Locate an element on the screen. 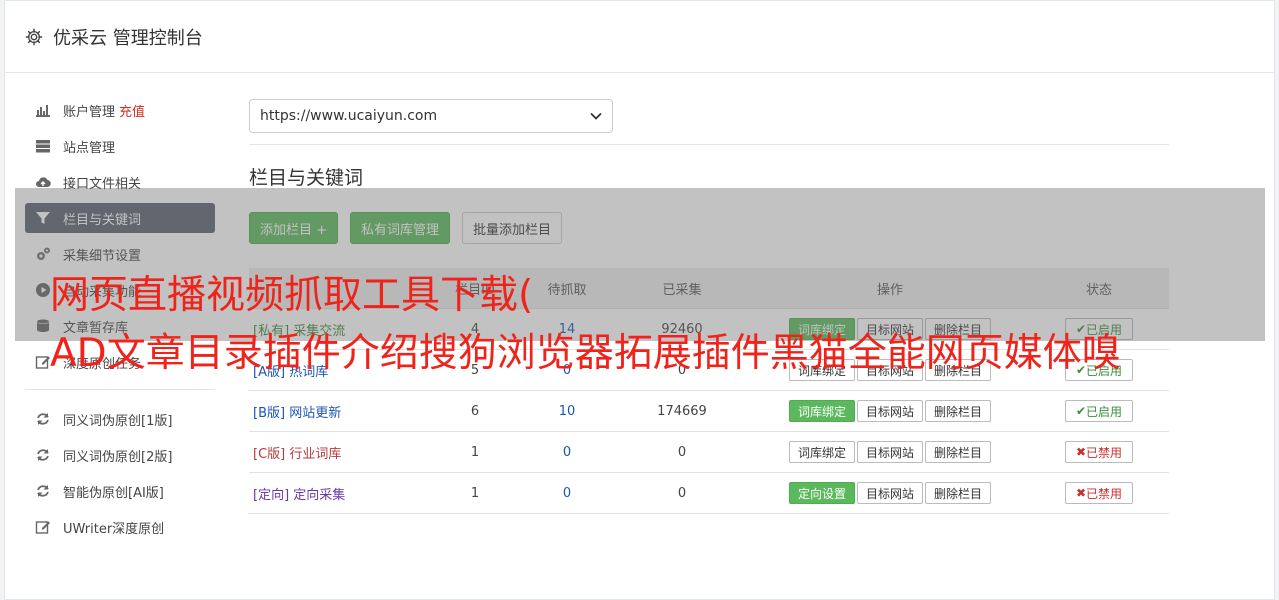  collected-count-cell: 174669 is located at coordinates (682, 411).